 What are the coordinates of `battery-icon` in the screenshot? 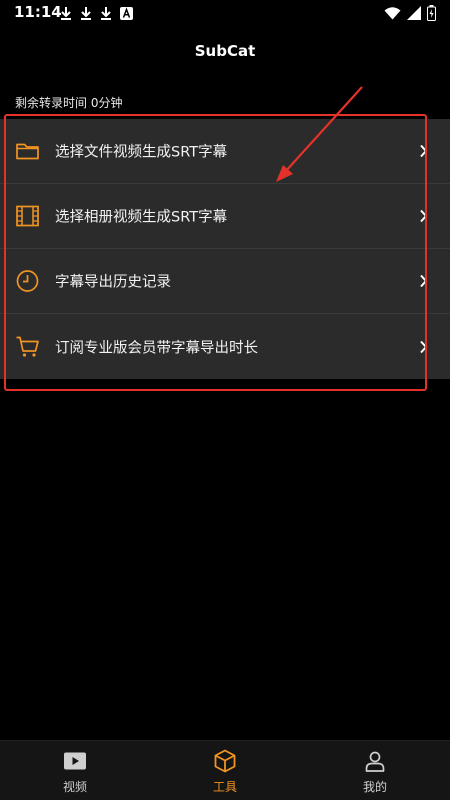 It's located at (431, 13).